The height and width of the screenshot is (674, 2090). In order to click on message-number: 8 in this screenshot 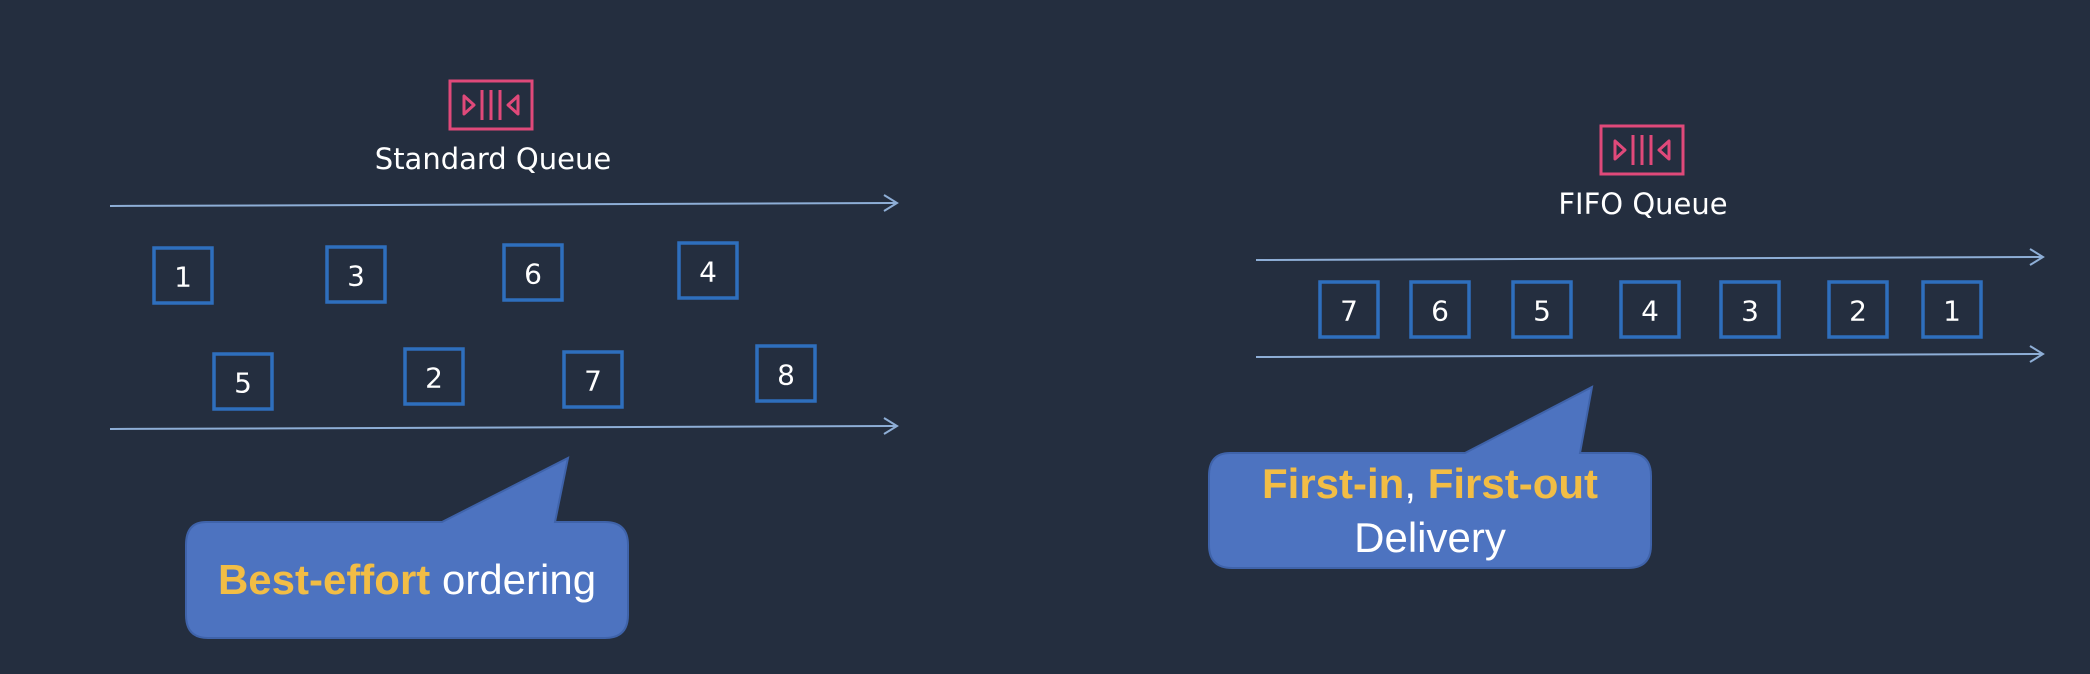, I will do `click(786, 375)`.